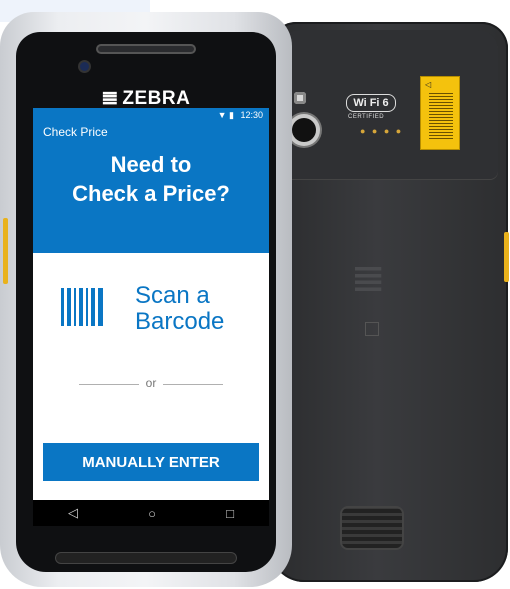 The height and width of the screenshot is (589, 510). Describe the element at coordinates (82, 307) in the screenshot. I see `barcode-icon` at that location.